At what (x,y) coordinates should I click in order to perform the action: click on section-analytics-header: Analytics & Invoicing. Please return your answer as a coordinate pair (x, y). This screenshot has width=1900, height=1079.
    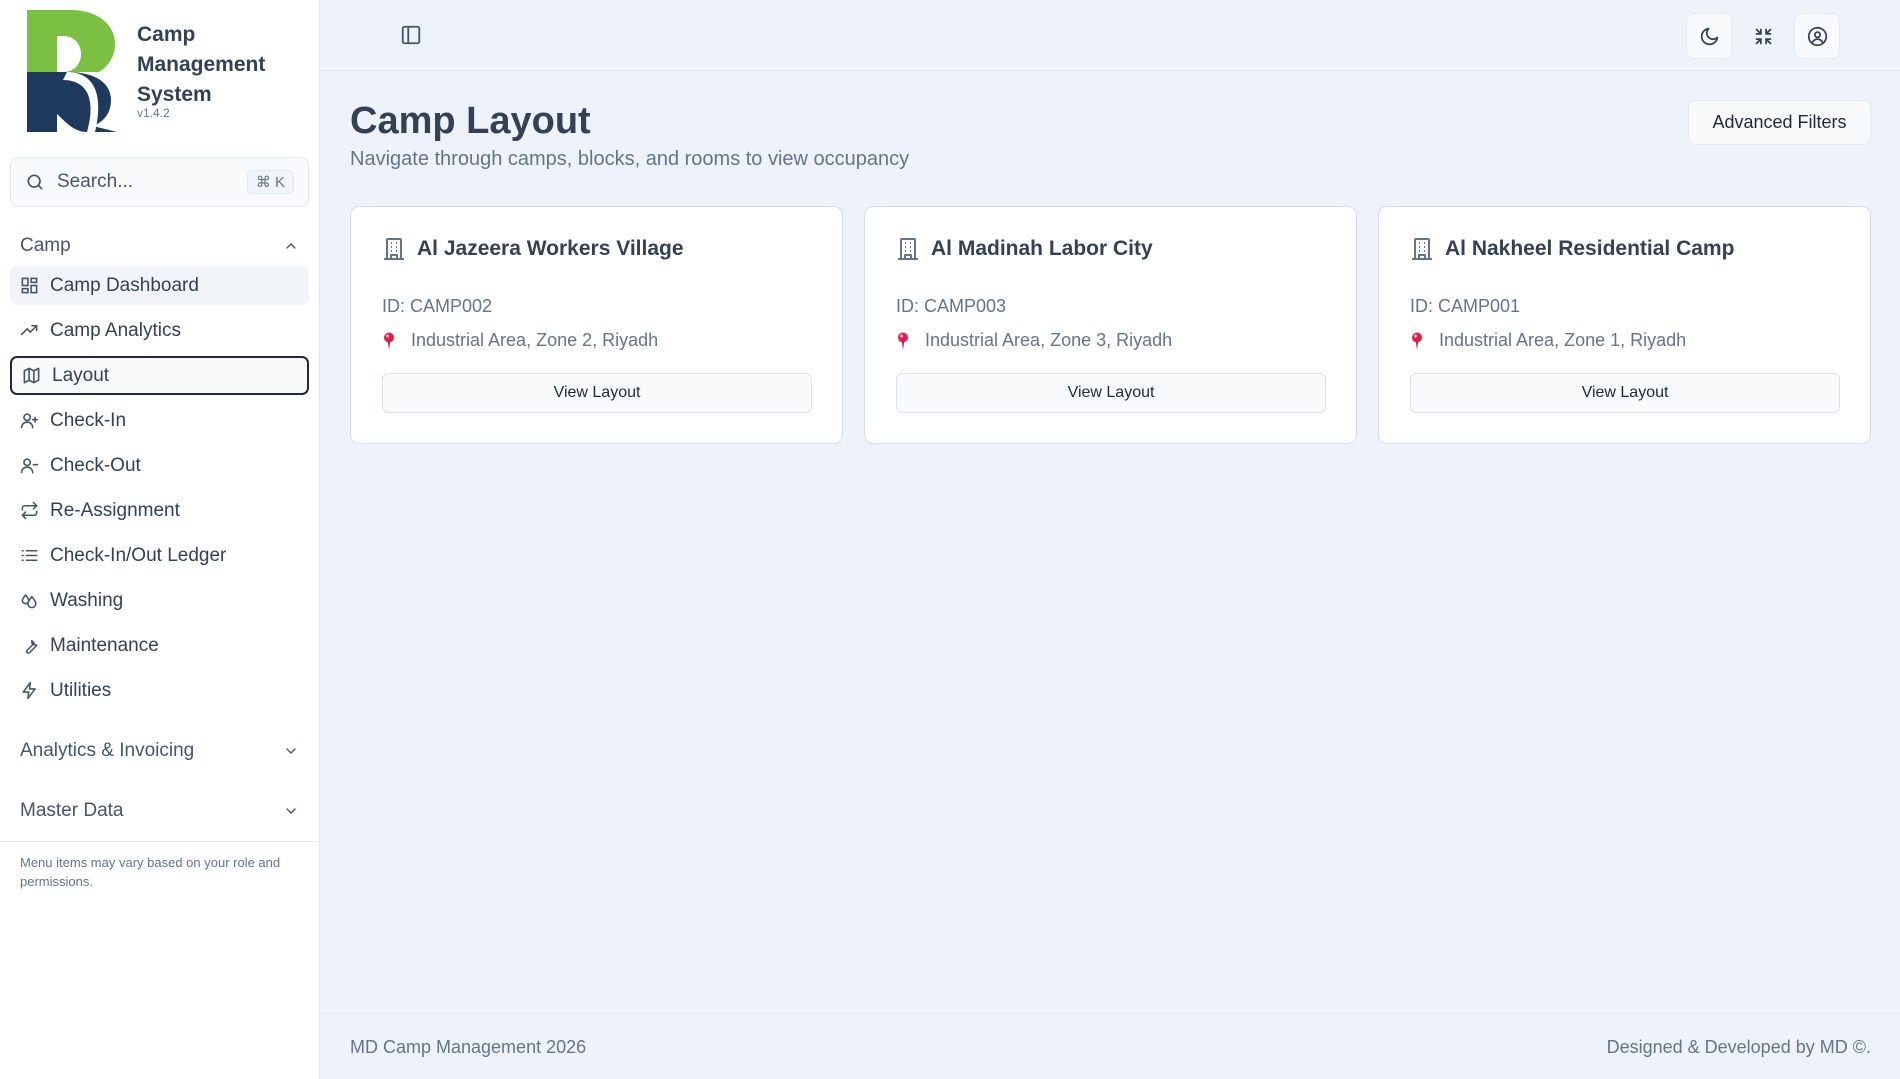
    Looking at the image, I should click on (159, 751).